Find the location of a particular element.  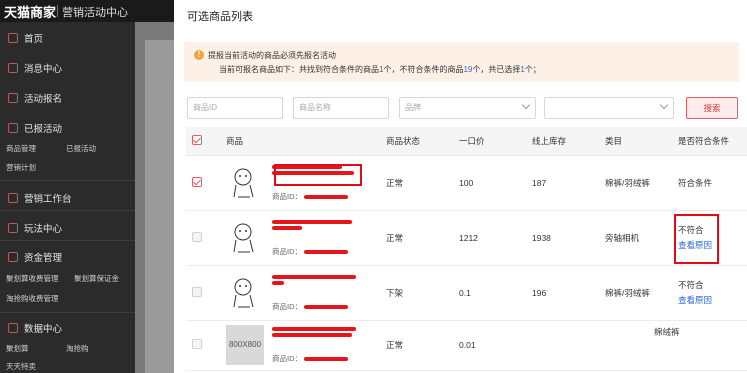

sidebar-item-play-center: 玩法中心 is located at coordinates (67, 228).